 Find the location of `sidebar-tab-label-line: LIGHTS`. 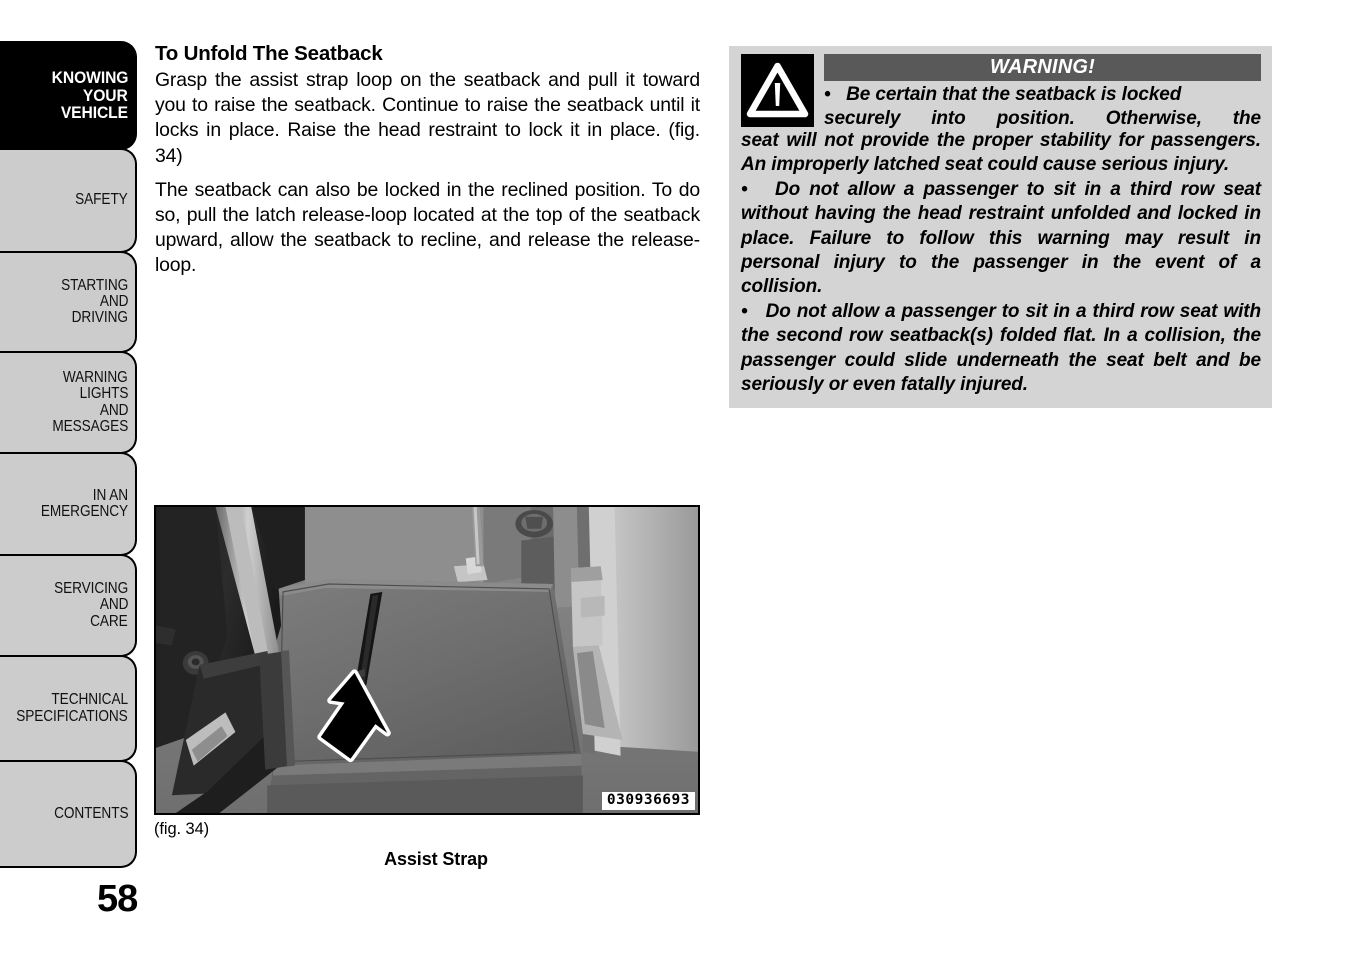

sidebar-tab-label-line: LIGHTS is located at coordinates (103, 394).